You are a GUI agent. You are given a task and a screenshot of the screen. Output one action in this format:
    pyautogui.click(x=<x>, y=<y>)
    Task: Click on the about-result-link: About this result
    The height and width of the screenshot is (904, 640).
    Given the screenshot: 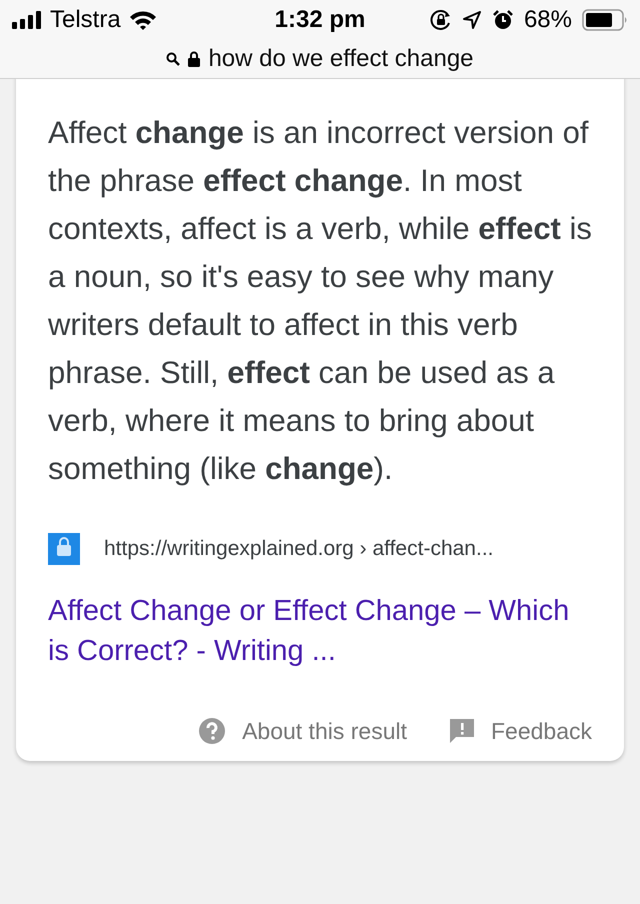 What is the action you would take?
    pyautogui.click(x=302, y=731)
    